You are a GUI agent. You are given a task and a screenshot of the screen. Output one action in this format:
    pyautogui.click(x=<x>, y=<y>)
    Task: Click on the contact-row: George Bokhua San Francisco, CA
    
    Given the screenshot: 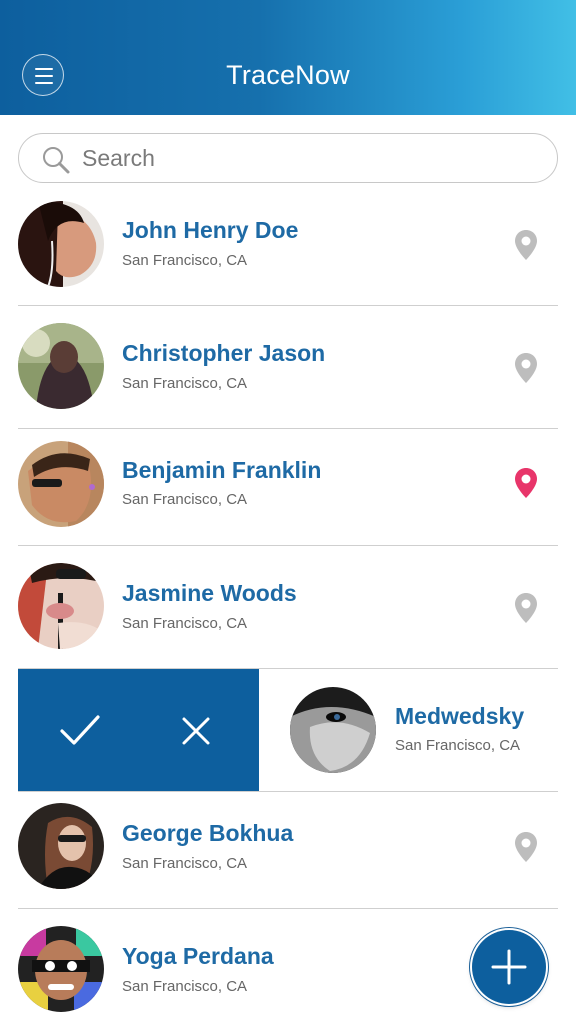 What is the action you would take?
    pyautogui.click(x=288, y=848)
    